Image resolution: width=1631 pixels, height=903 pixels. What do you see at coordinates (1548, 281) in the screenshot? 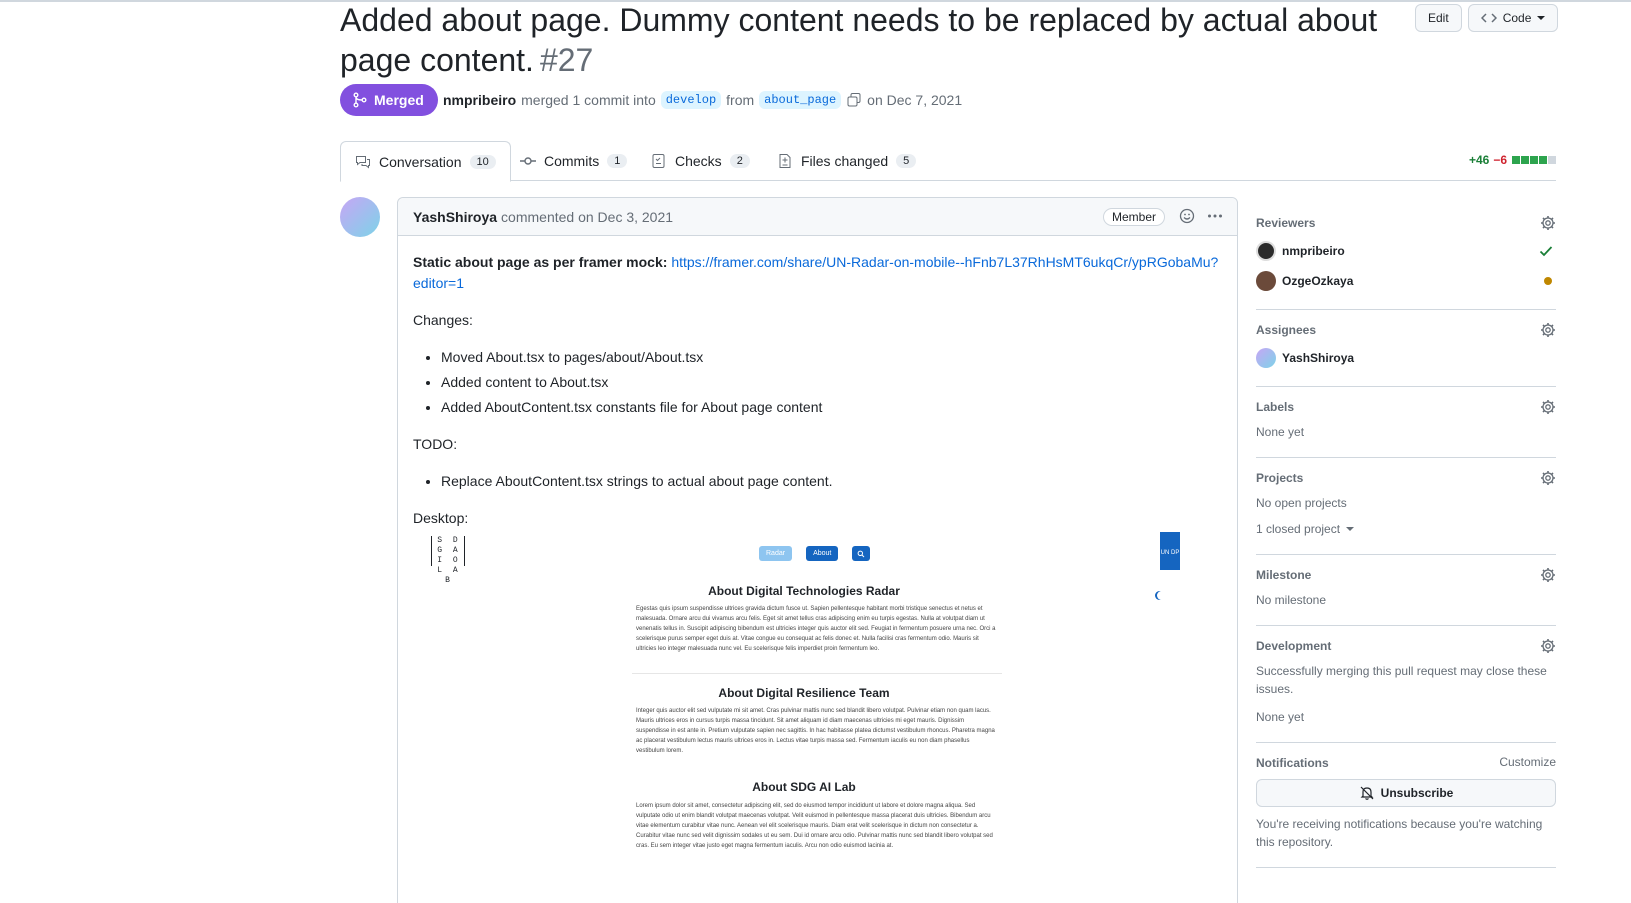
I see `pending-review-dot` at bounding box center [1548, 281].